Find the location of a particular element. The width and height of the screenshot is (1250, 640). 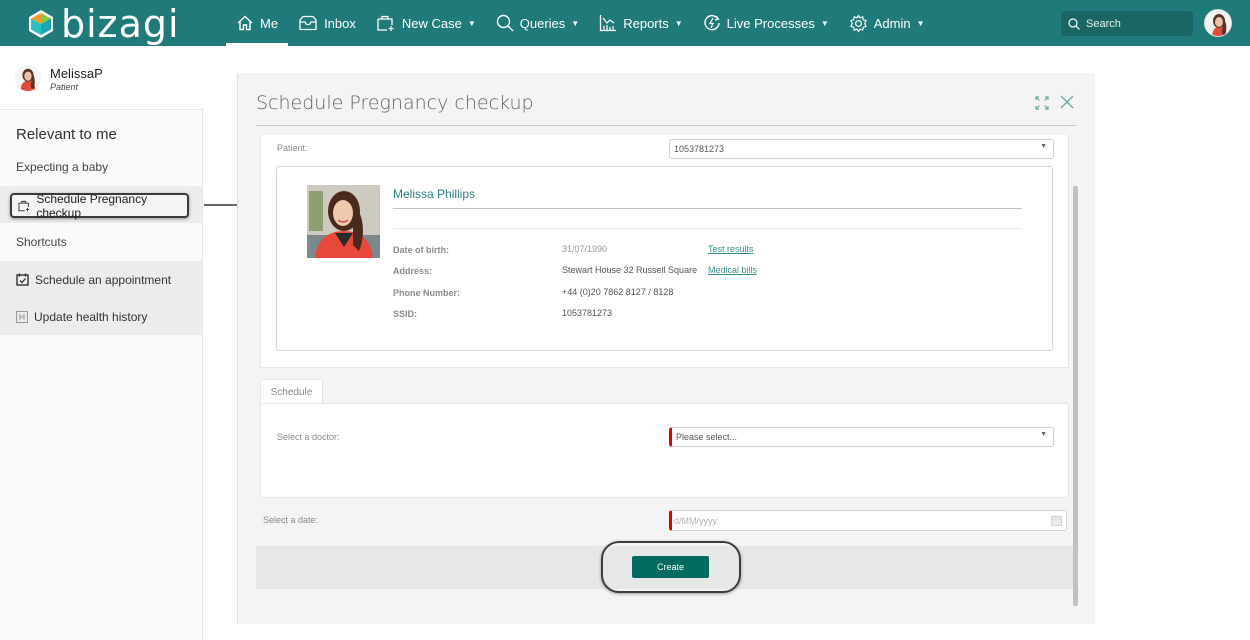

nav-inbox: Inbox is located at coordinates (327, 23).